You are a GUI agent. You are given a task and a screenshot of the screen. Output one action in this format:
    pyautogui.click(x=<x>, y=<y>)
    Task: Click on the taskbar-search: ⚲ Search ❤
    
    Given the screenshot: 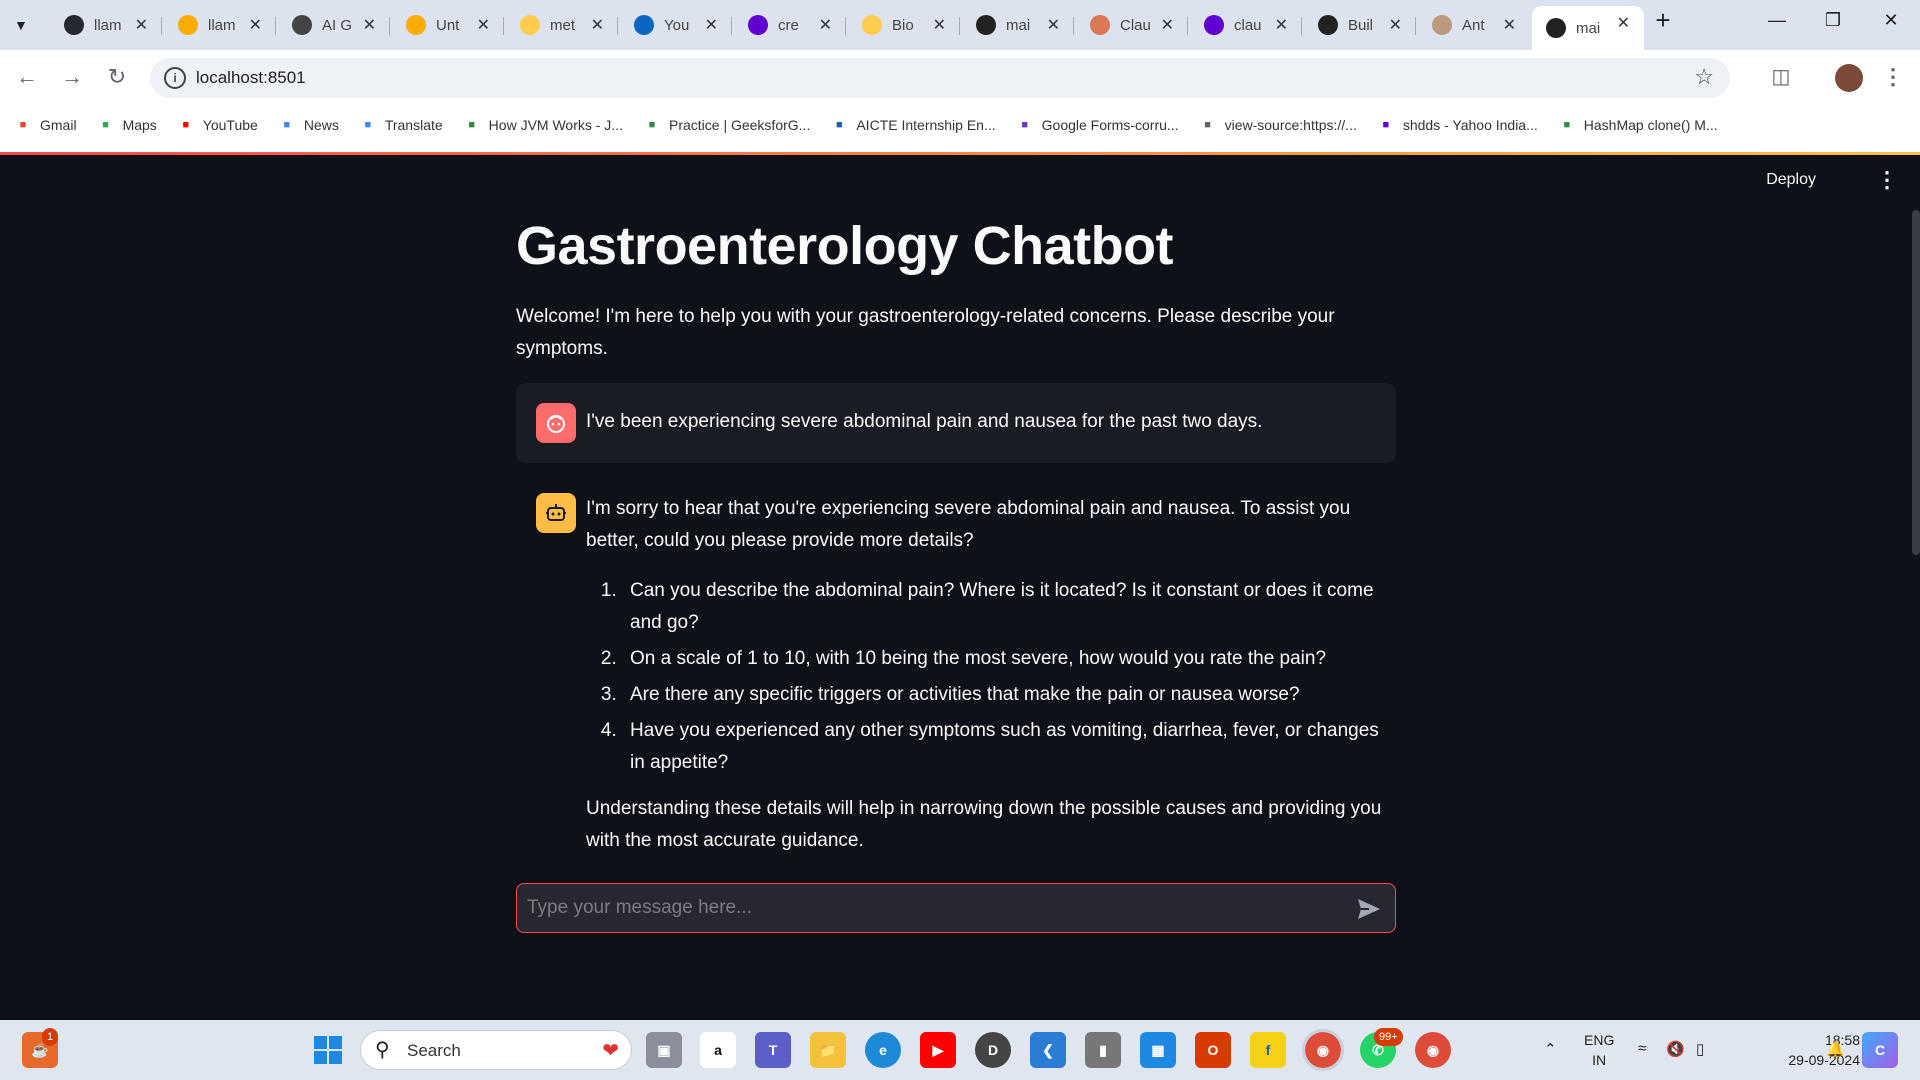 What is the action you would take?
    pyautogui.click(x=496, y=1050)
    